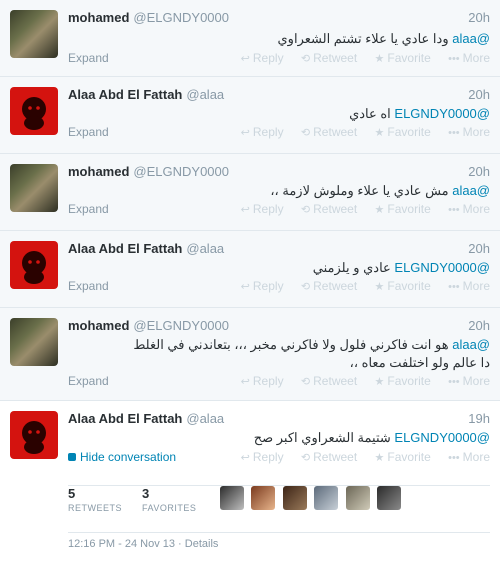 The height and width of the screenshot is (563, 500). Describe the element at coordinates (279, 420) in the screenshot. I see `tweet-header: Alaa Abd El Fattah @alaa 19h` at that location.